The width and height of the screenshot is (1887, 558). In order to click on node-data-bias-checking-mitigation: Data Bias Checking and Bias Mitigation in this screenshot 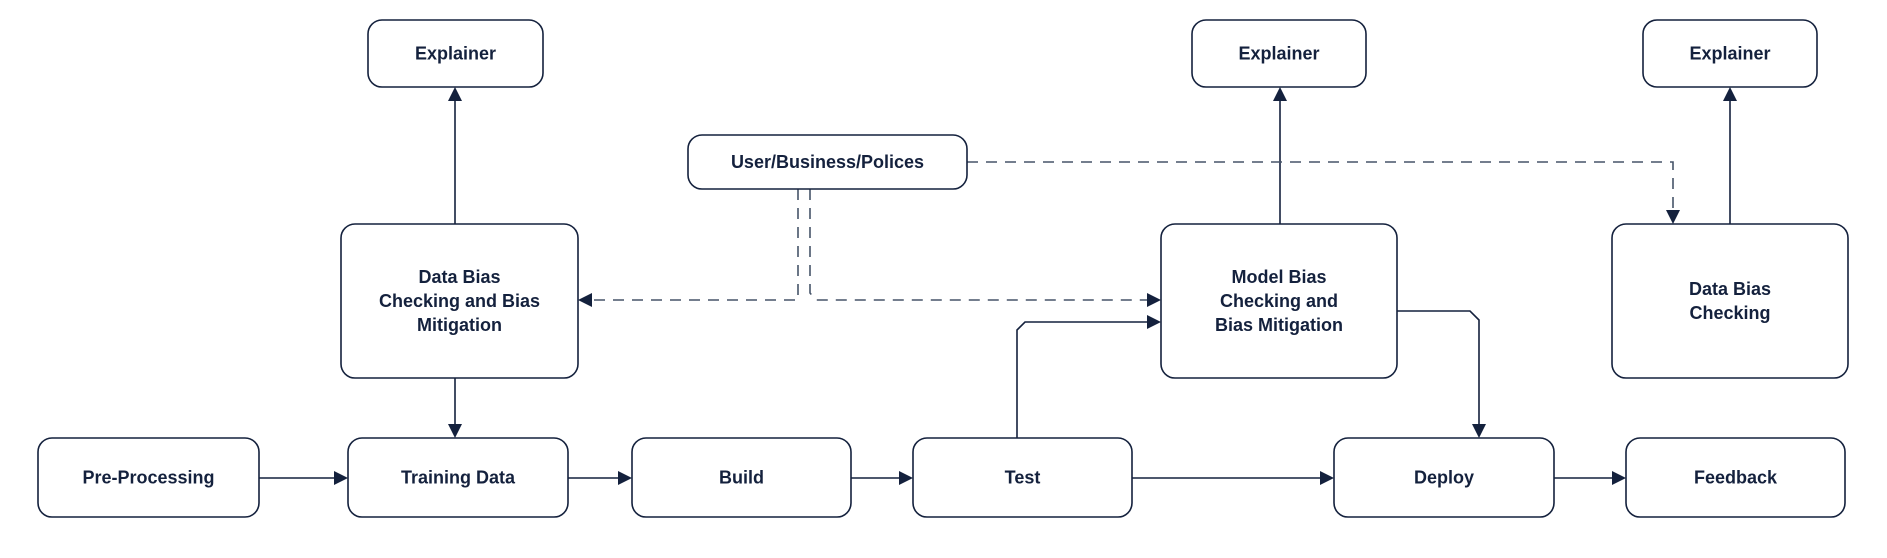, I will do `click(459, 301)`.